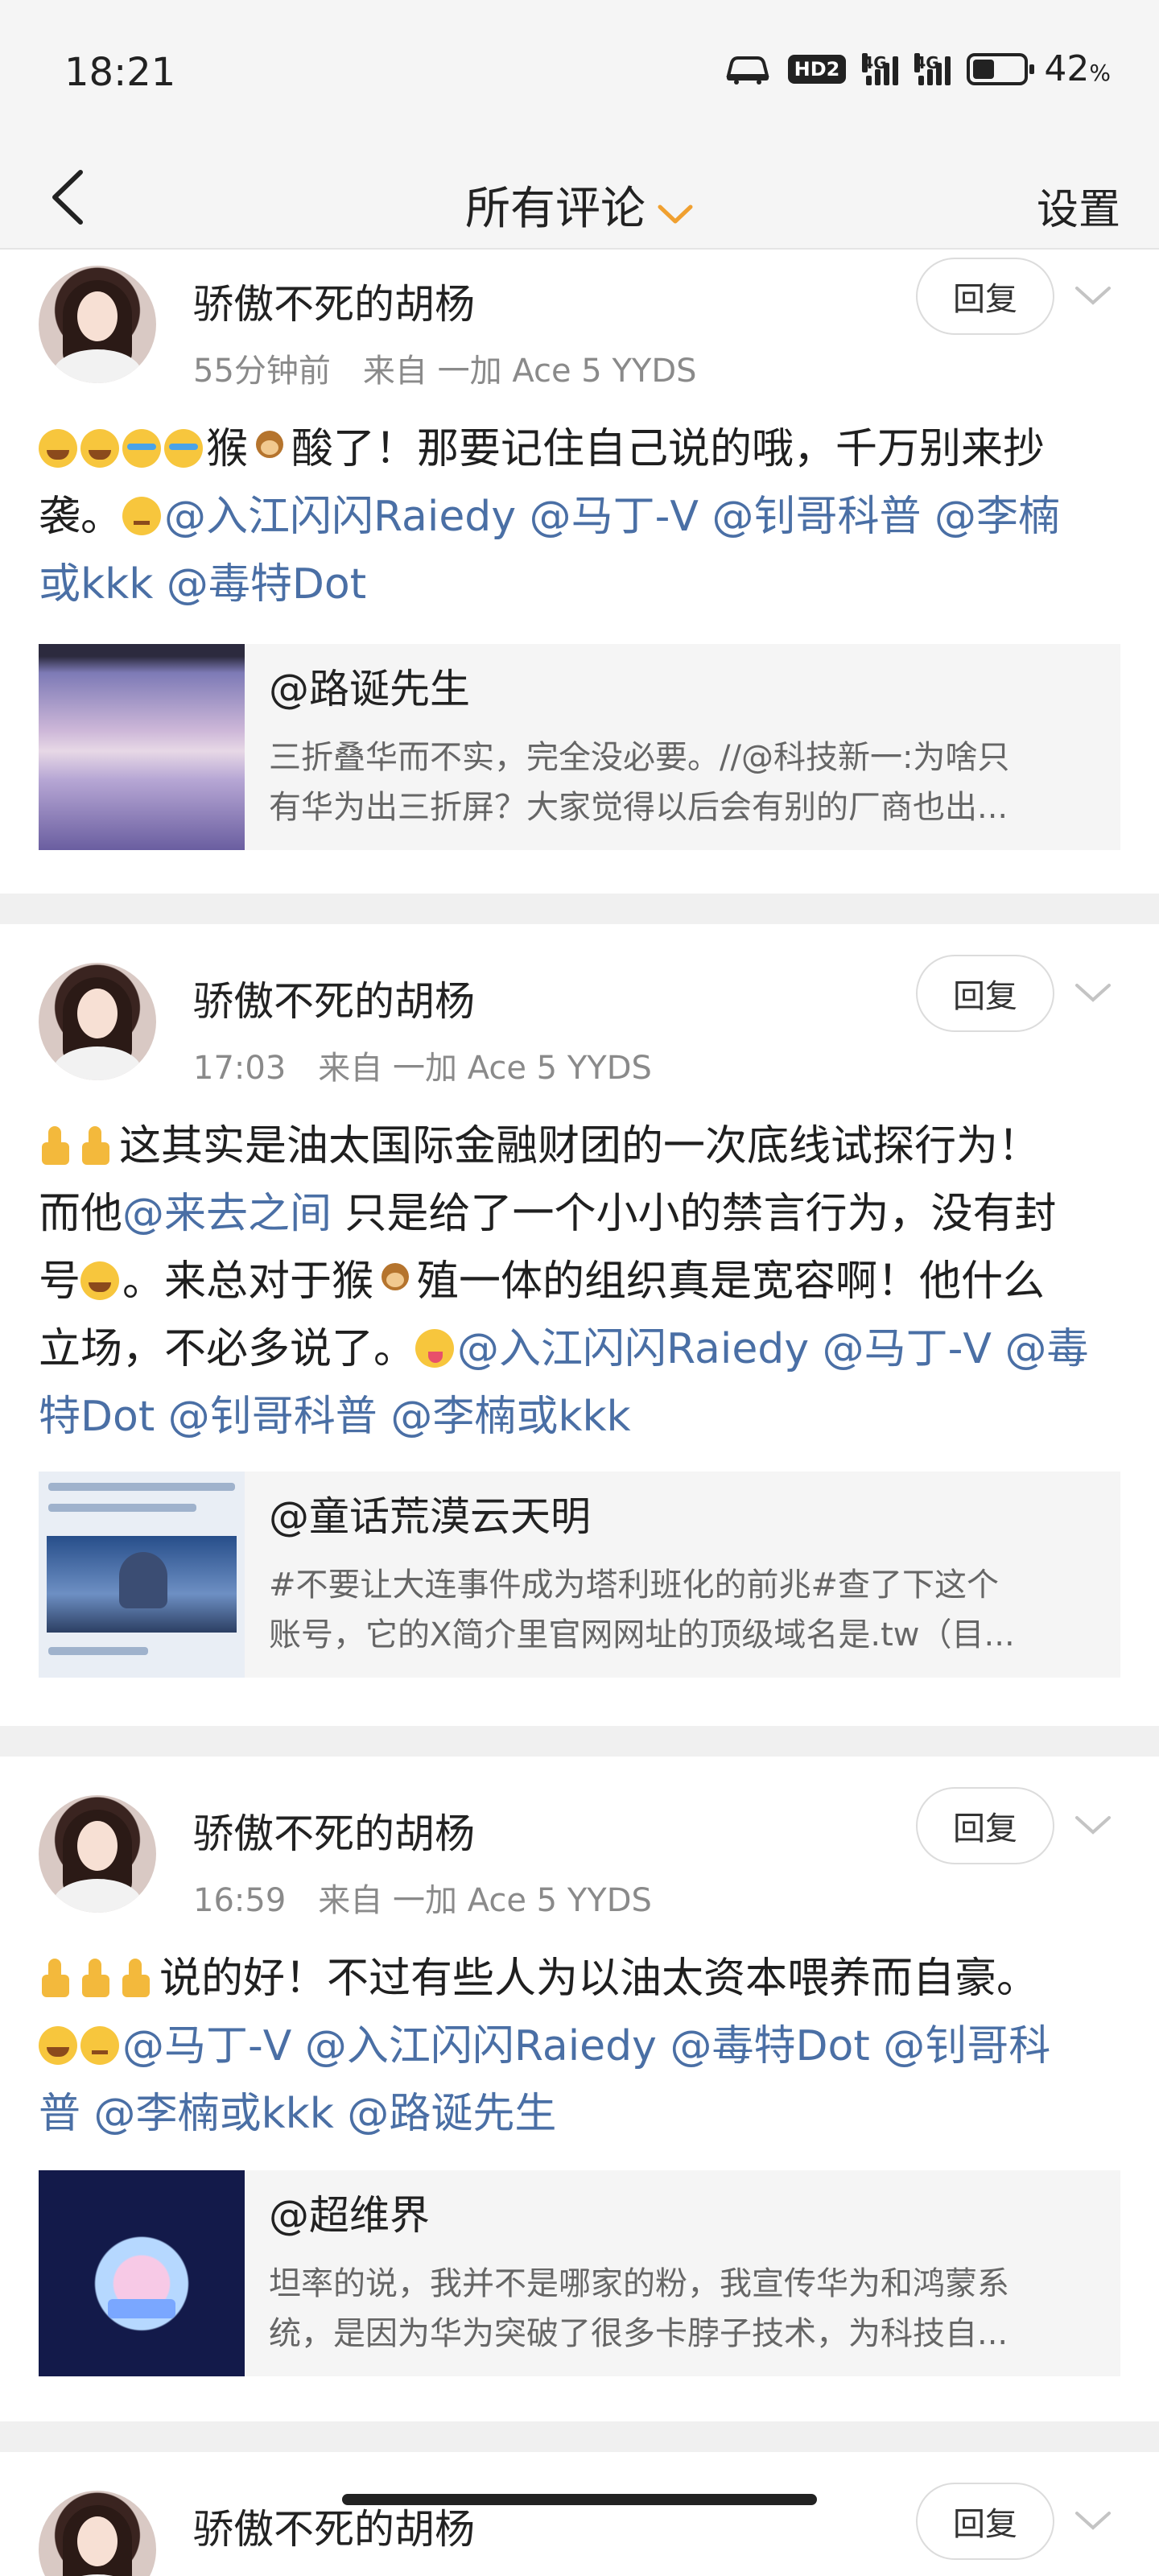 The image size is (1159, 2576). Describe the element at coordinates (748, 69) in the screenshot. I see `car-mode-icon` at that location.